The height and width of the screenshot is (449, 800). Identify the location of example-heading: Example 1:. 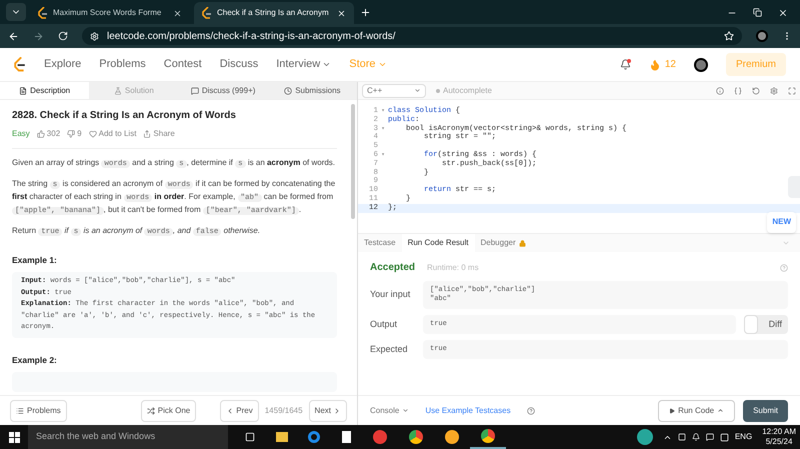
(35, 260).